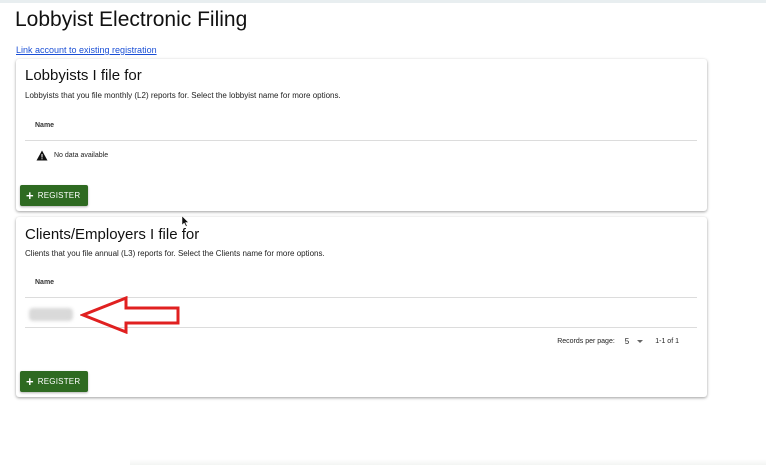  What do you see at coordinates (383, 1) in the screenshot?
I see `top-border` at bounding box center [383, 1].